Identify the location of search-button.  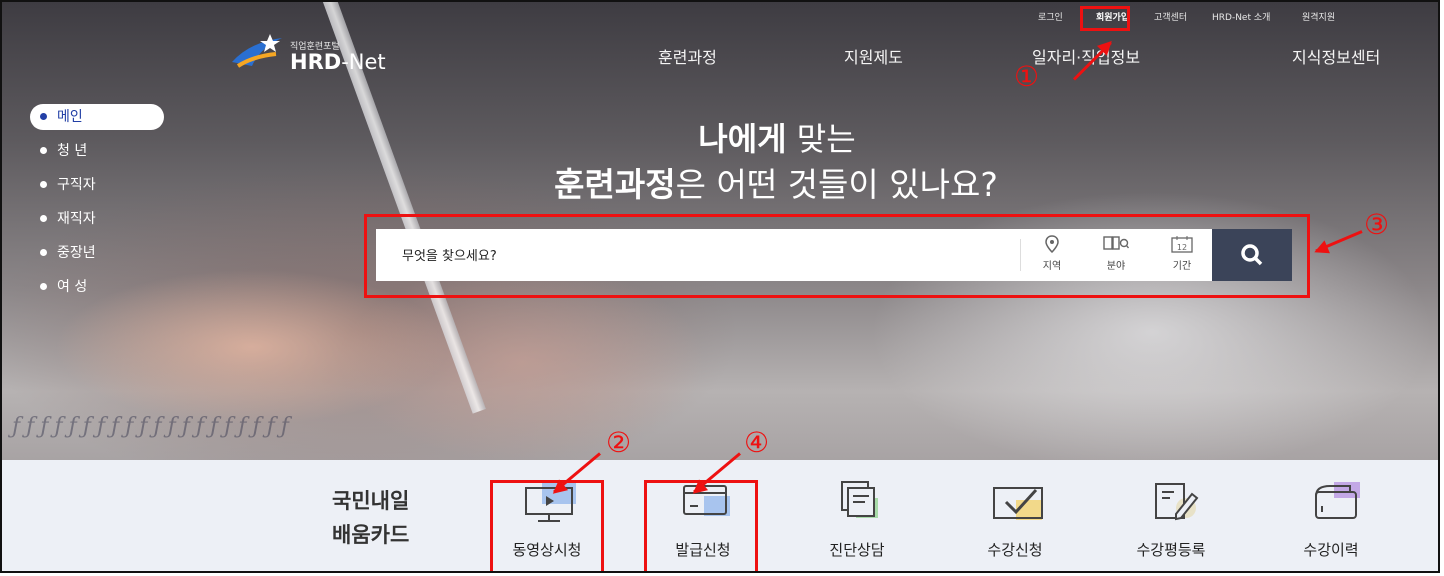
(1252, 255).